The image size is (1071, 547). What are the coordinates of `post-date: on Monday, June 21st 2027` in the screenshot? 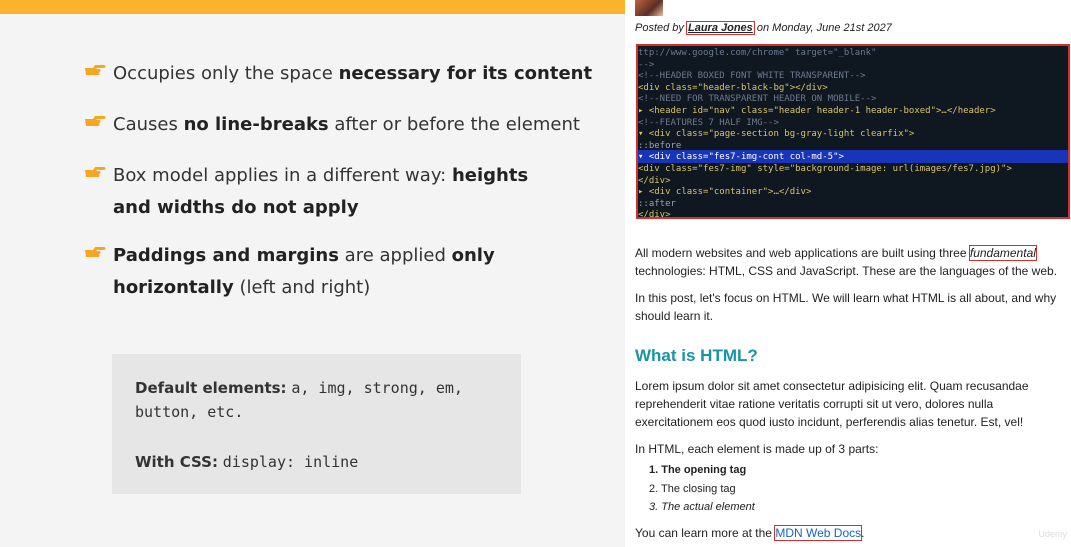 It's located at (824, 28).